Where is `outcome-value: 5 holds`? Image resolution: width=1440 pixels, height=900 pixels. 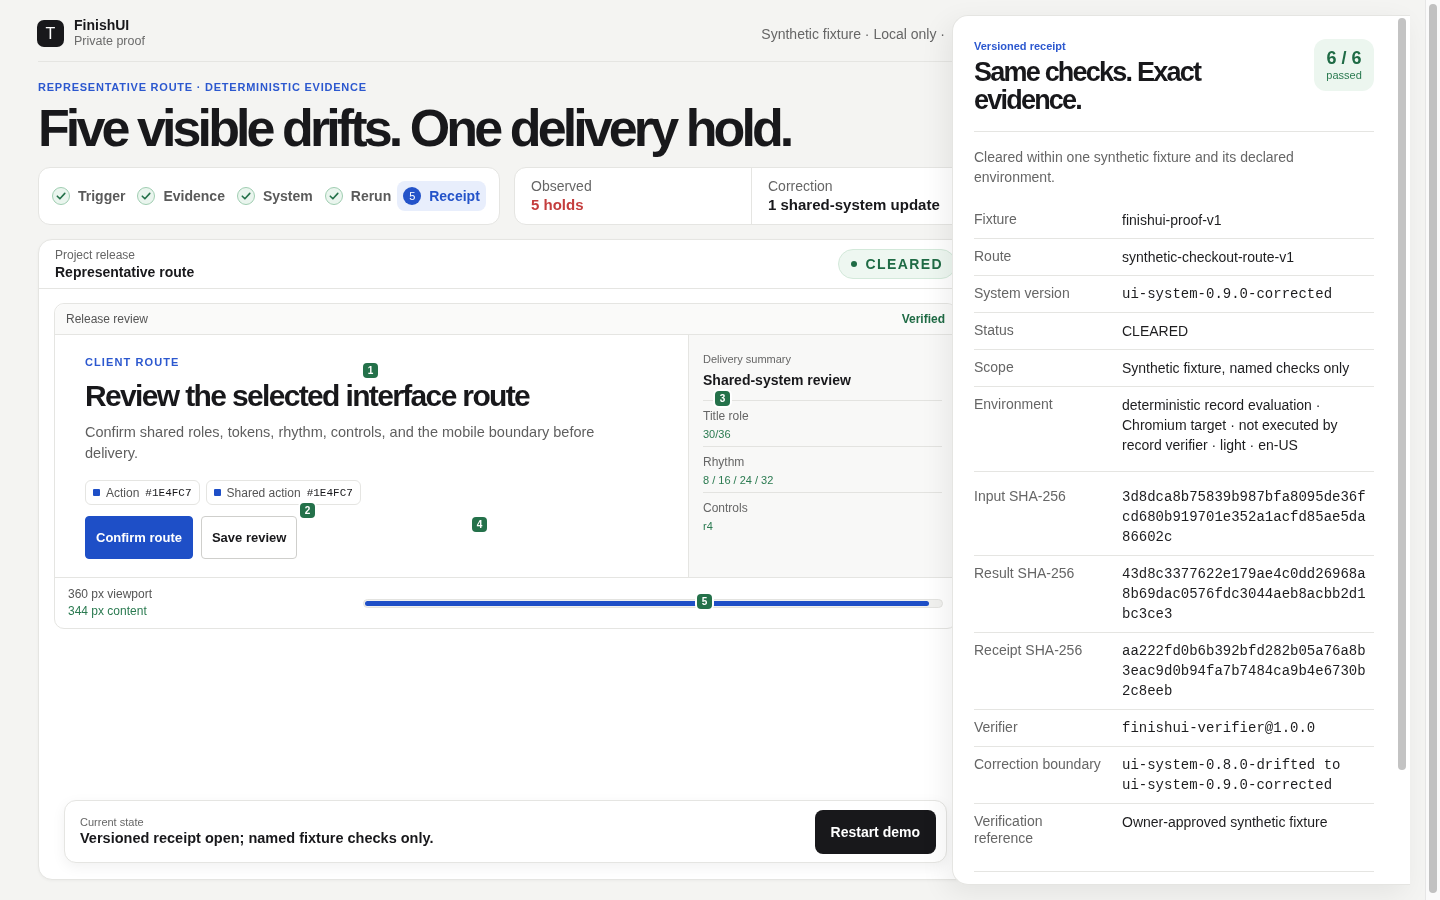 outcome-value: 5 holds is located at coordinates (557, 205).